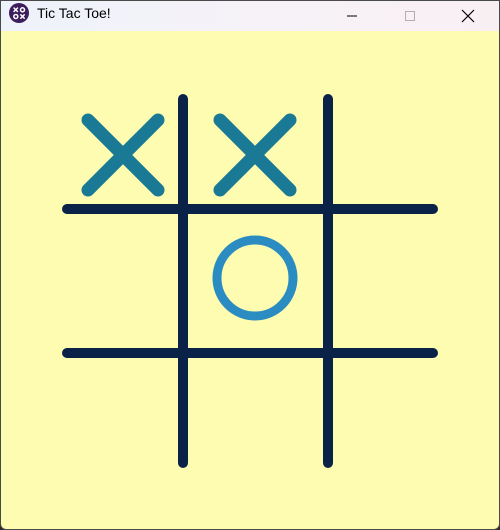 This screenshot has height=530, width=500. What do you see at coordinates (74, 13) in the screenshot?
I see `window-title: Tic Tac Toe!` at bounding box center [74, 13].